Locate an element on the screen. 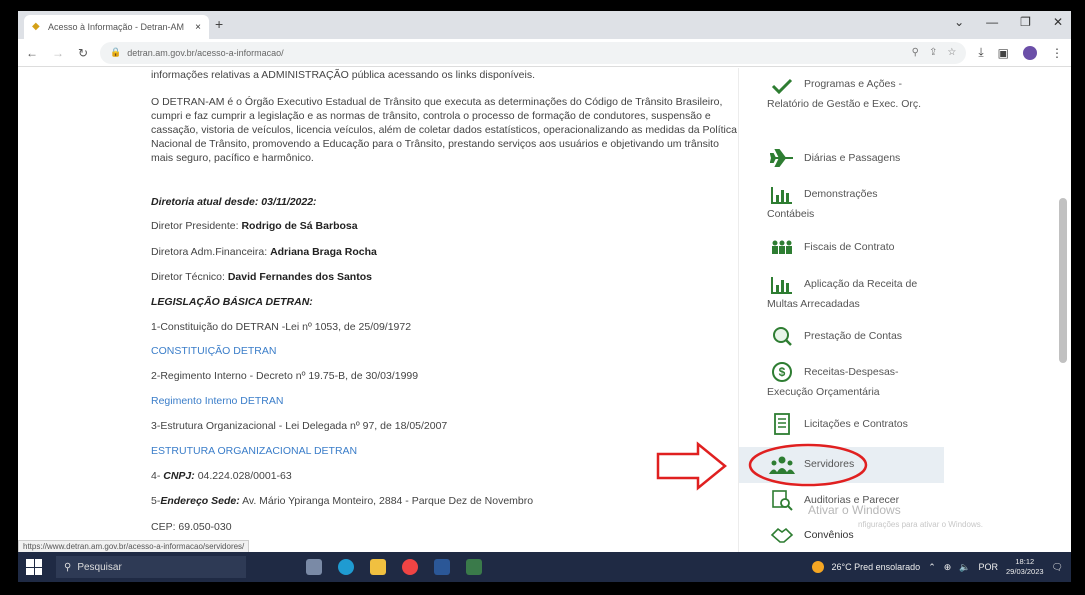 This screenshot has width=1085, height=595. constituicao-link: CONSTITUIÇÃO DETRAN is located at coordinates (446, 351).